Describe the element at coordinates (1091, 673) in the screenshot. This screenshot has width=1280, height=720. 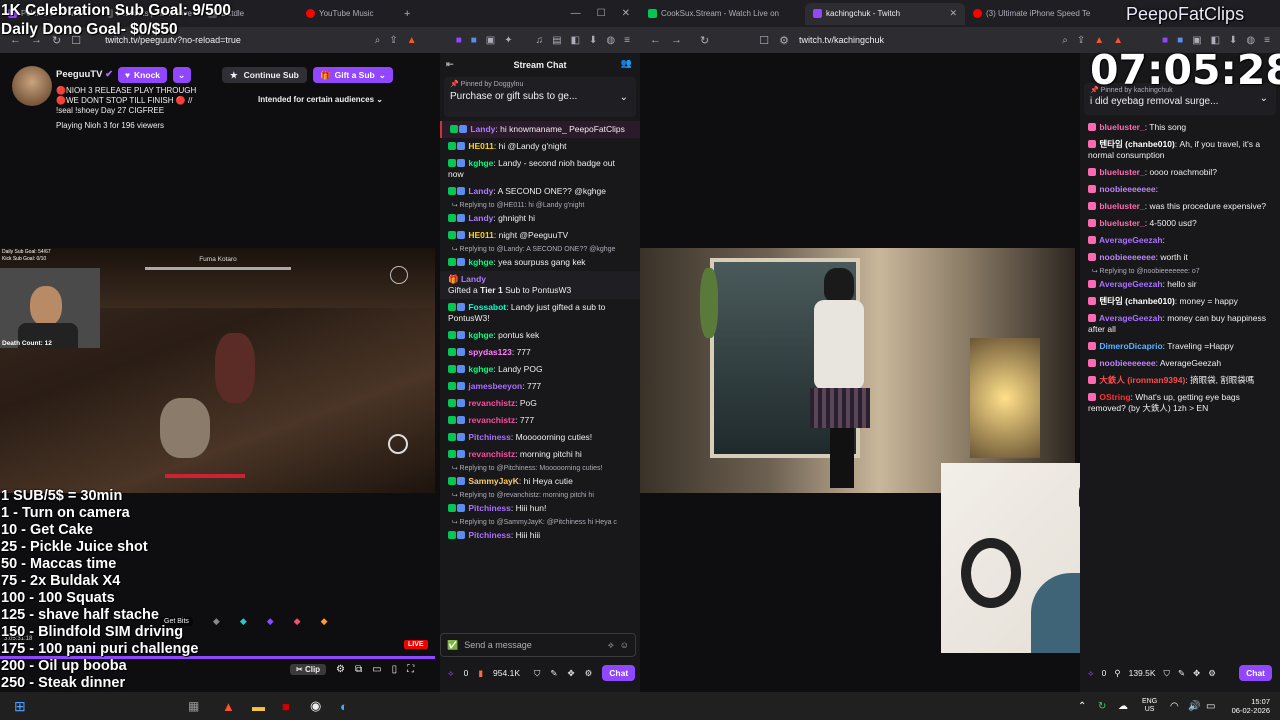
I see `channel-points-icon: ⟡` at that location.